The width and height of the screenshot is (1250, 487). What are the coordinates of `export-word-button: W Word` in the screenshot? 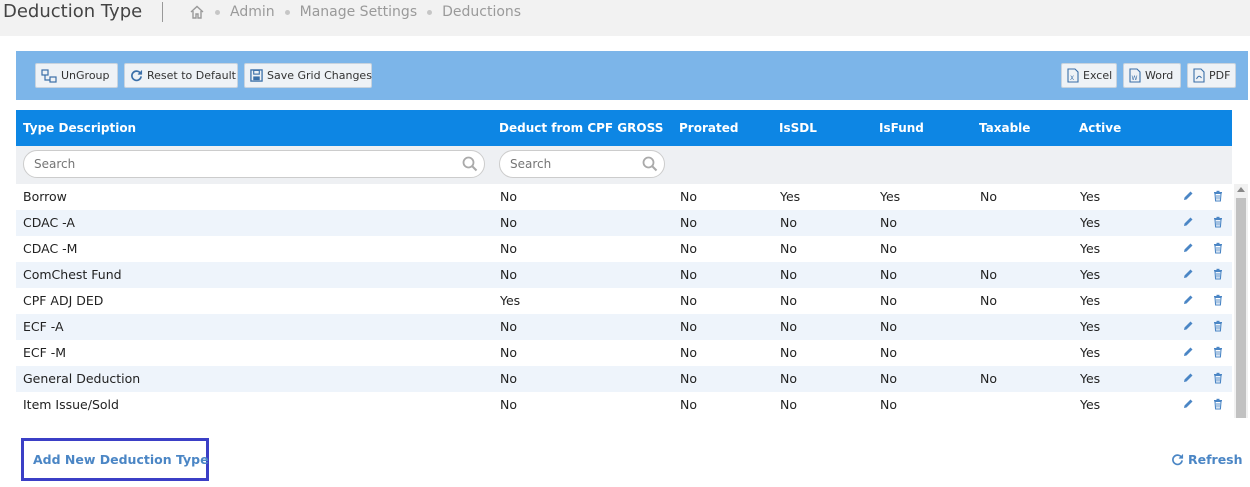 It's located at (1152, 75).